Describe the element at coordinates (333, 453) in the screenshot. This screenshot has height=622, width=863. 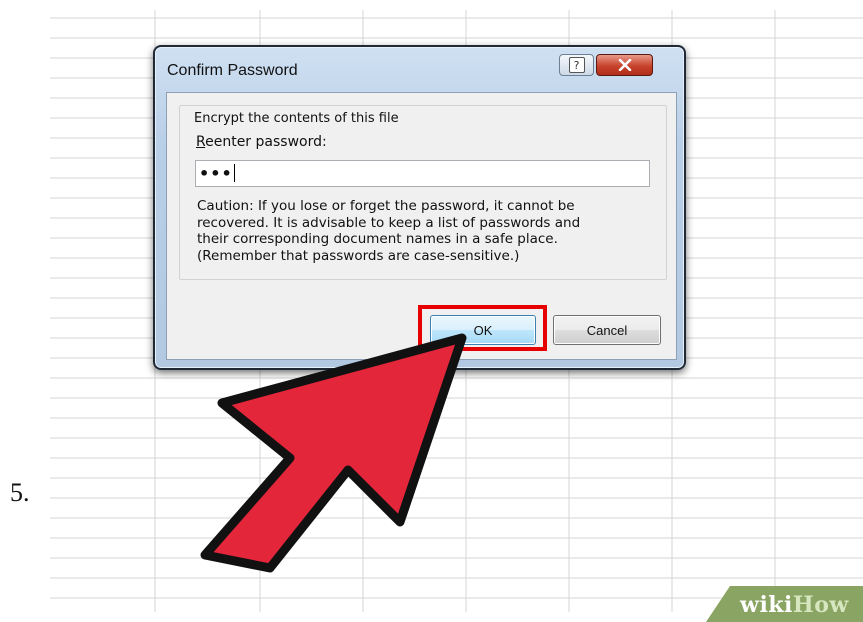
I see `red-pointer-arrow-icon` at that location.